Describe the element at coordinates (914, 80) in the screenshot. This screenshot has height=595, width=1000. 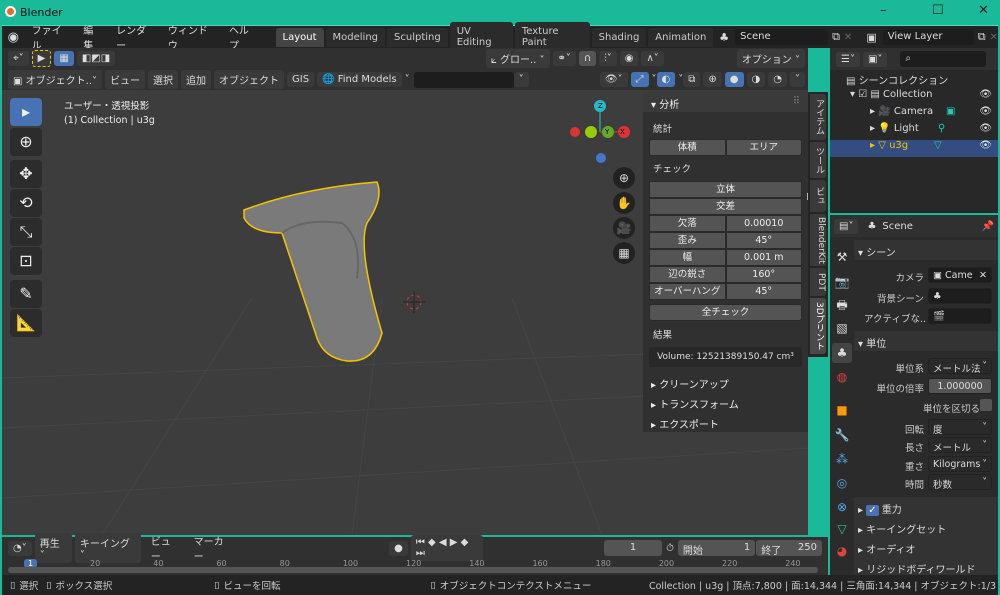
I see `outliner-scene-collection: ▤ シーンコレクション` at that location.